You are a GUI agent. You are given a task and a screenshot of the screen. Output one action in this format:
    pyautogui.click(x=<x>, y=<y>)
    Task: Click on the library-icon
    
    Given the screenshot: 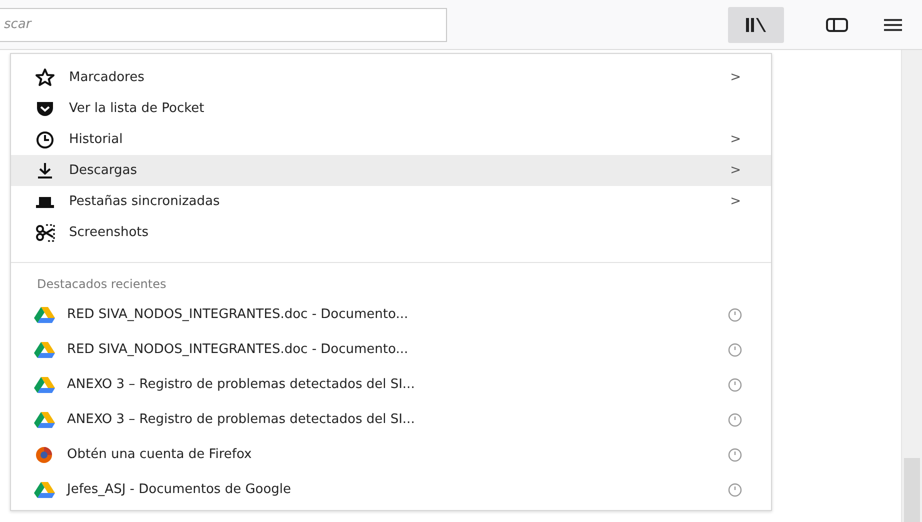 What is the action you would take?
    pyautogui.click(x=756, y=24)
    